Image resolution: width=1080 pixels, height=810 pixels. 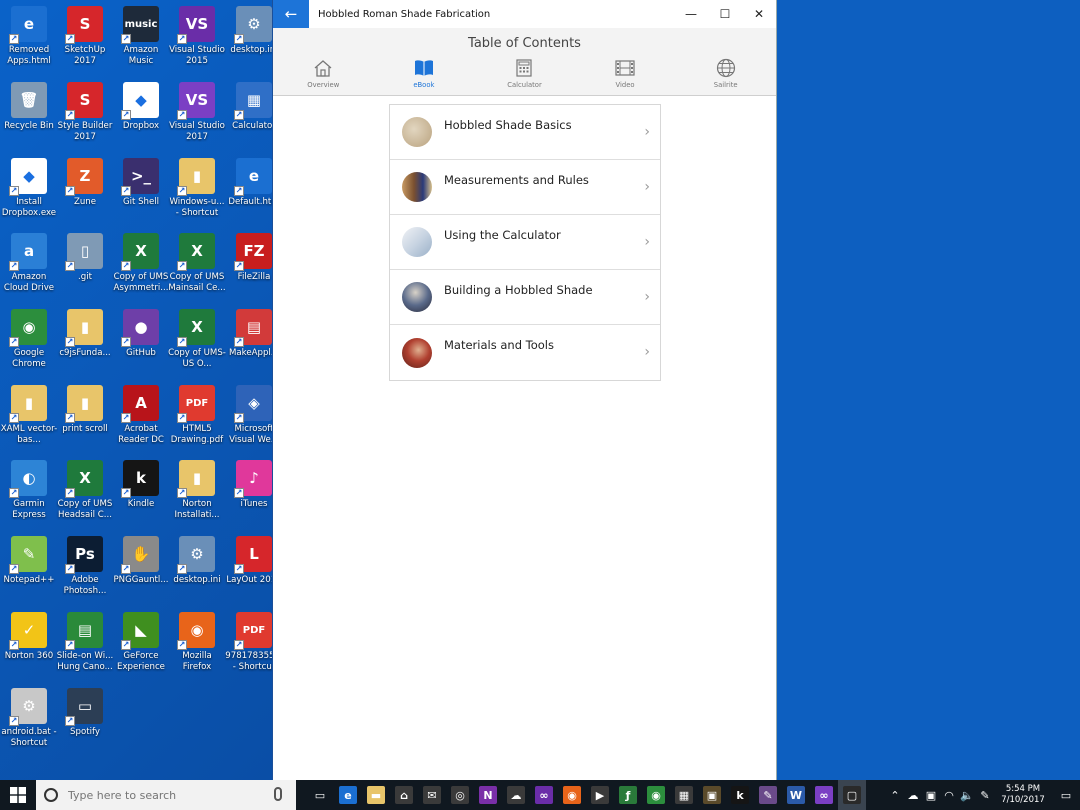 I want to click on desktop-icon: ▮ ↗ print scroll, so click(x=85, y=410).